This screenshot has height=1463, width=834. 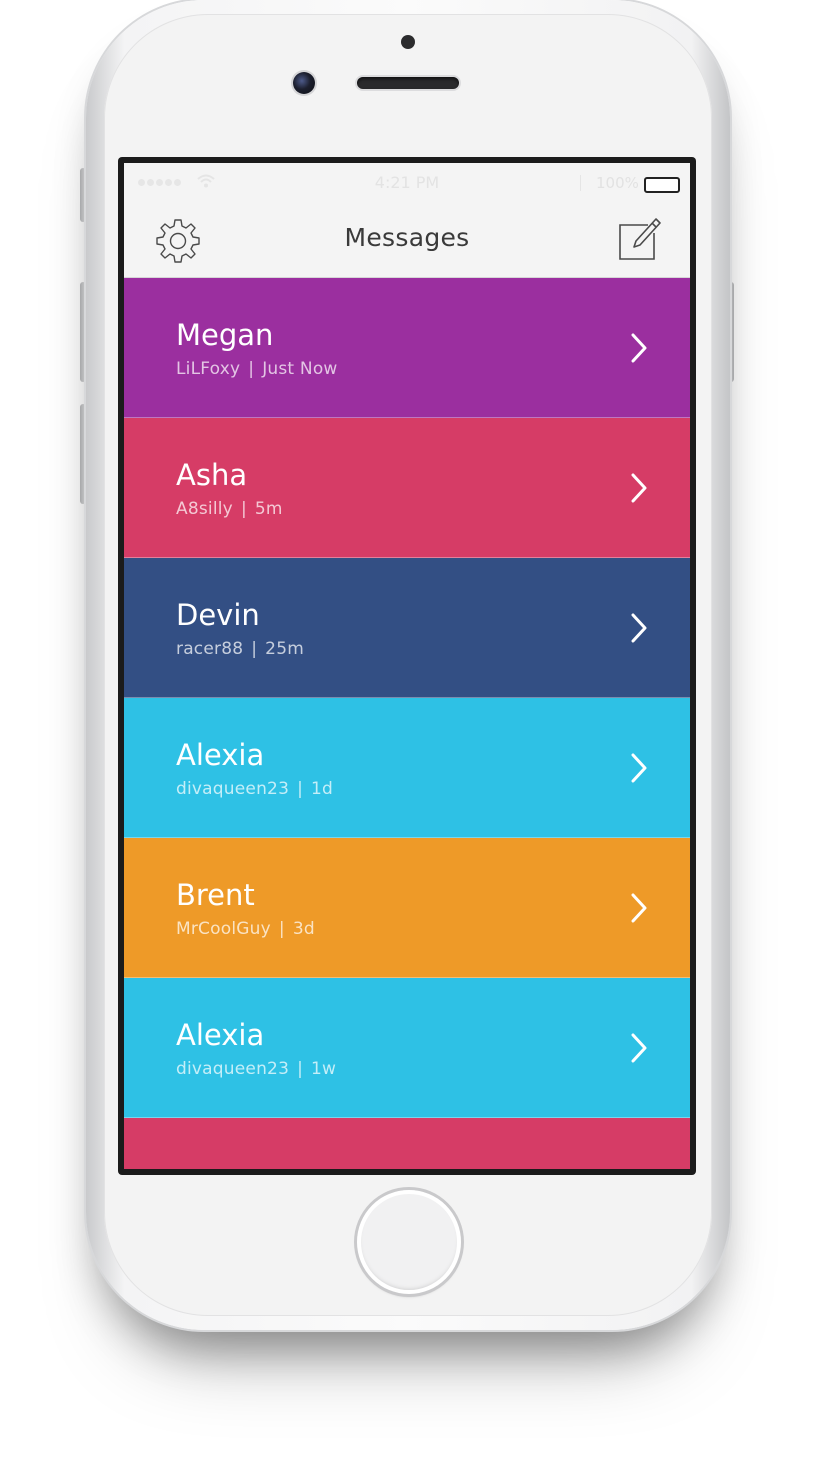 What do you see at coordinates (408, 83) in the screenshot?
I see `earpiece-speaker` at bounding box center [408, 83].